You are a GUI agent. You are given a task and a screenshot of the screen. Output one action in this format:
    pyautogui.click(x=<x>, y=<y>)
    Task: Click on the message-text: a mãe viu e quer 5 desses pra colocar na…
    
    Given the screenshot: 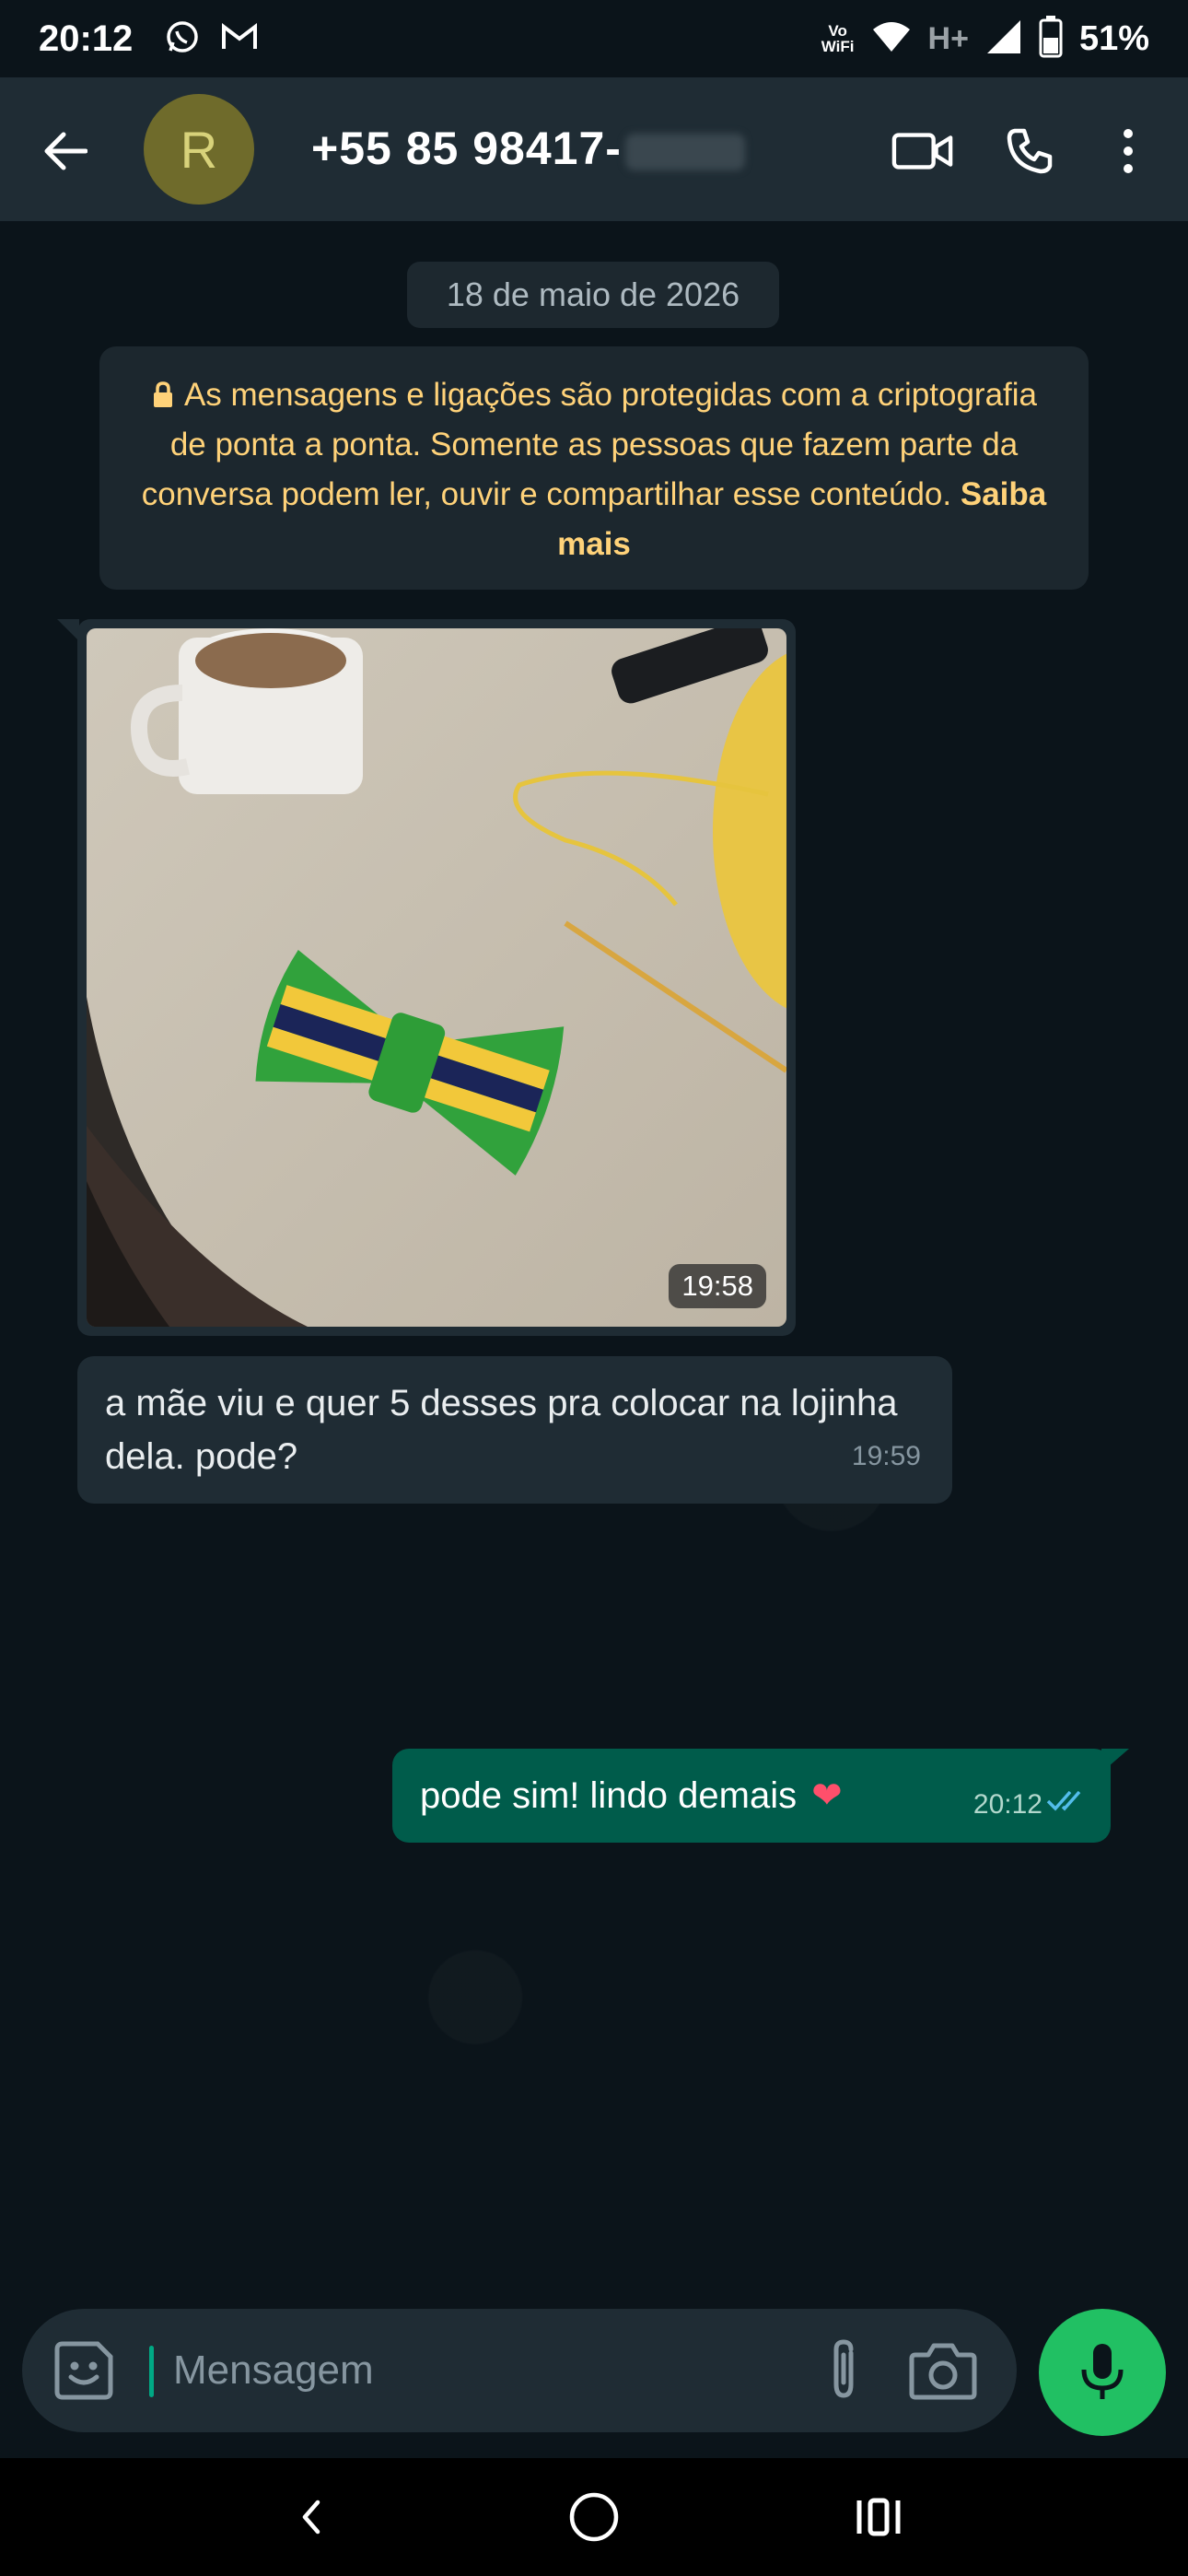 What is the action you would take?
    pyautogui.click(x=502, y=1430)
    